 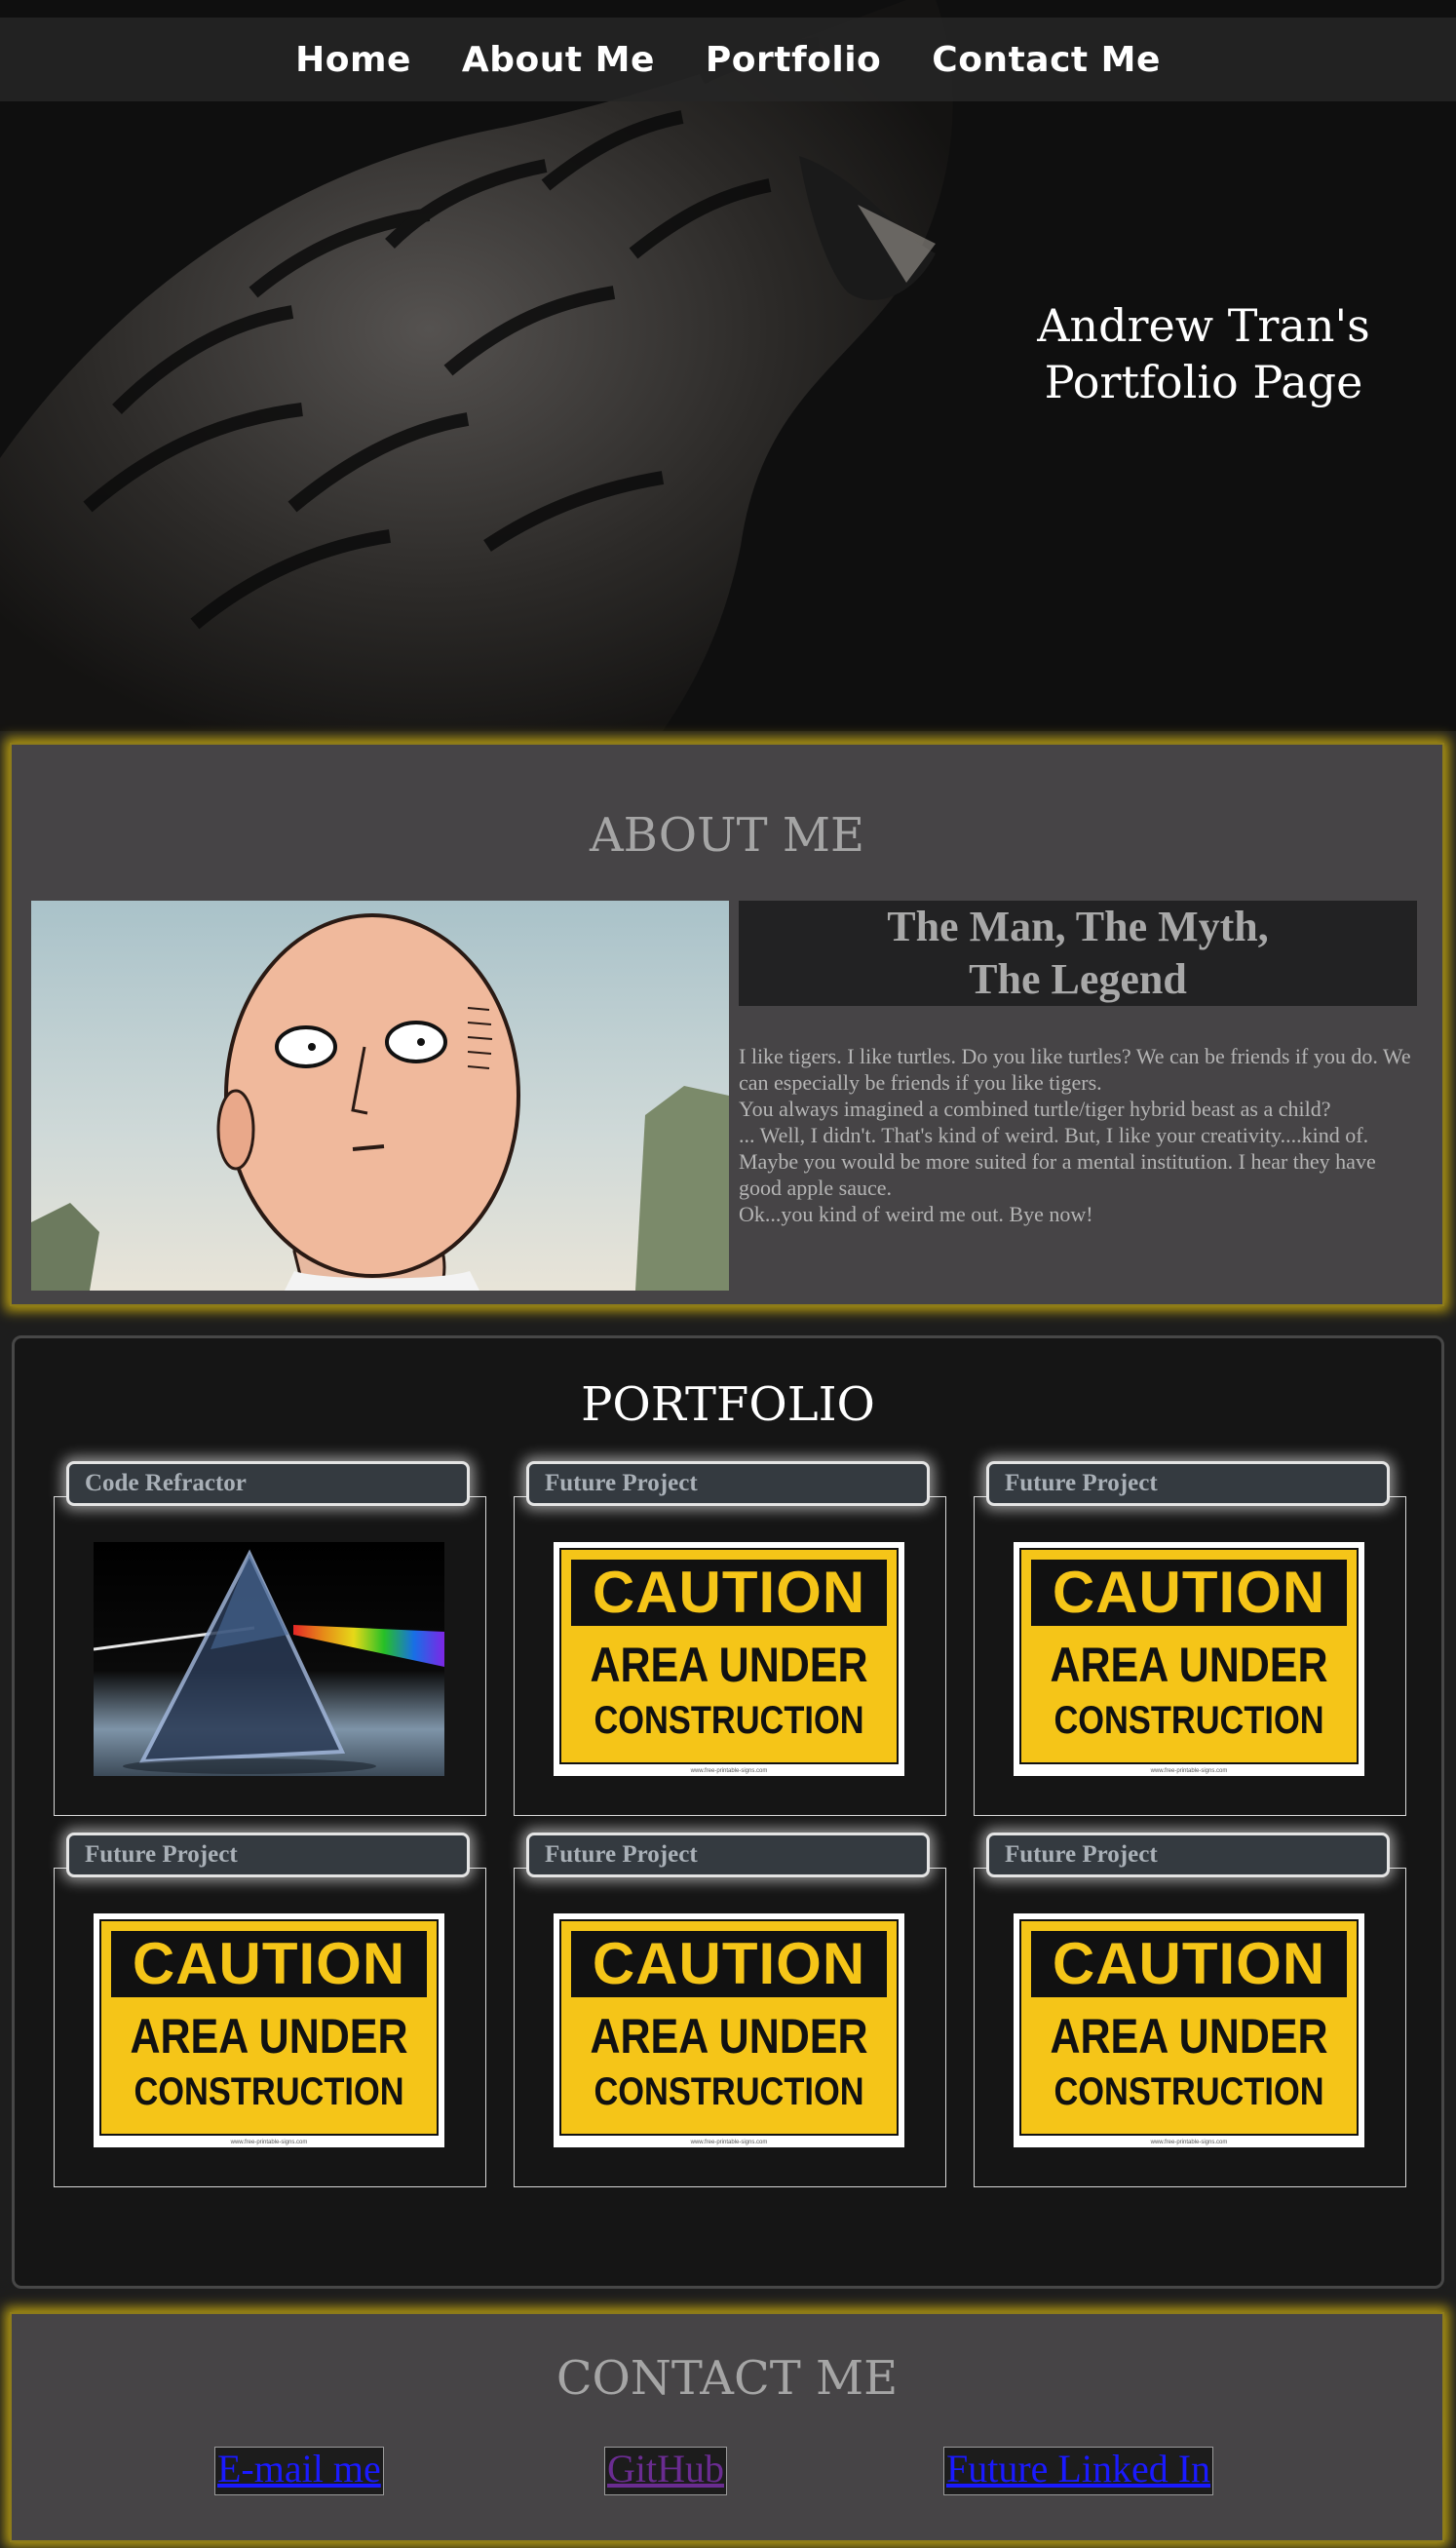 I want to click on portfolio-card-title: Code Refractor, so click(x=268, y=1483).